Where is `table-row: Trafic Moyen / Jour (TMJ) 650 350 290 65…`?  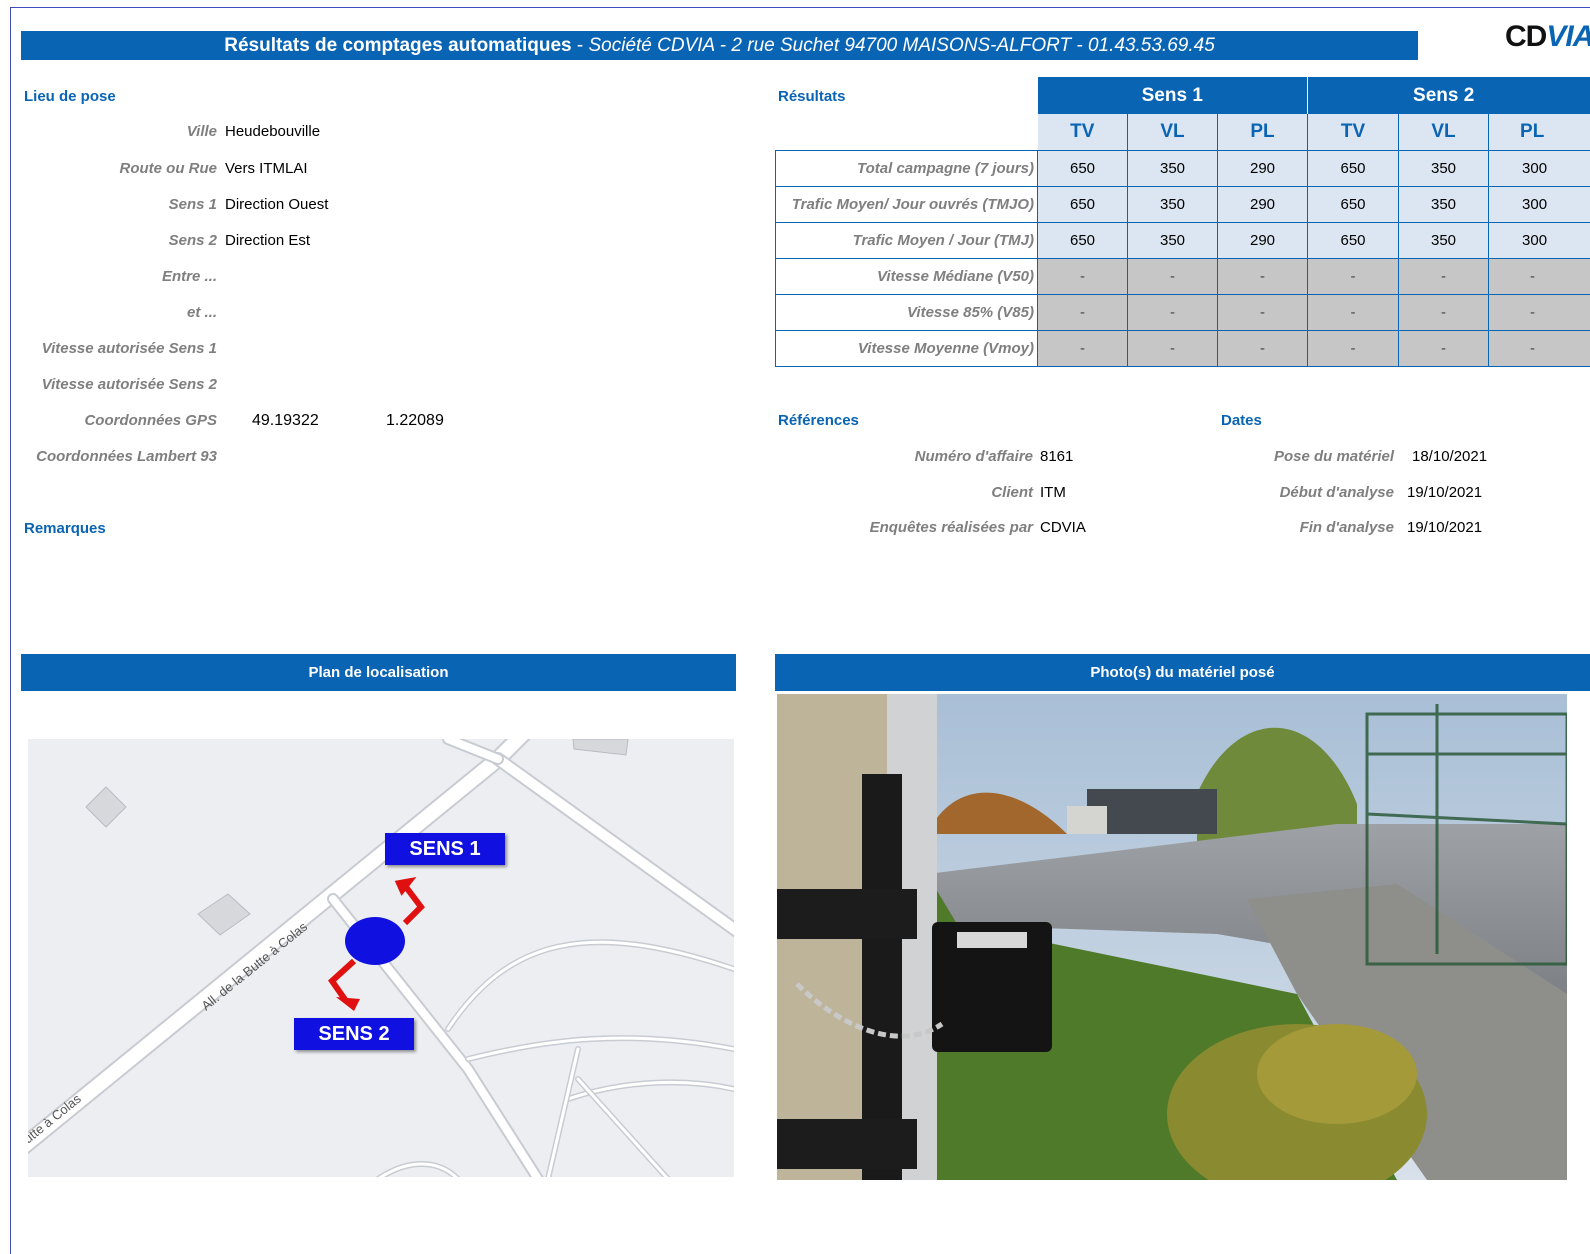 table-row: Trafic Moyen / Jour (TMJ) 650 350 290 65… is located at coordinates (1182, 240).